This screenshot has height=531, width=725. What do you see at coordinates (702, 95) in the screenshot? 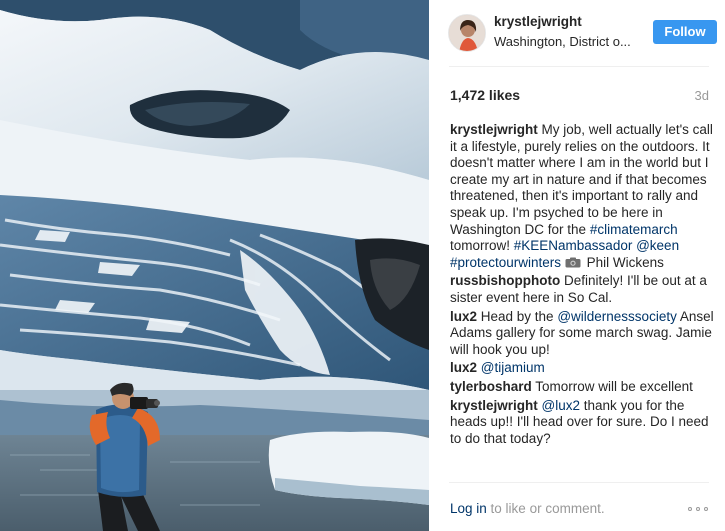
I see `post-age: 3d` at bounding box center [702, 95].